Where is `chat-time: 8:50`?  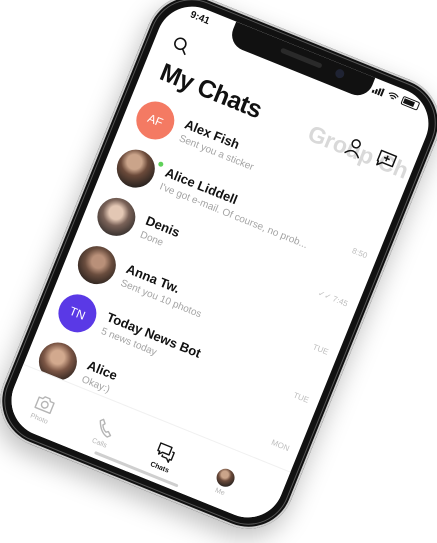
chat-time: 8:50 is located at coordinates (359, 253).